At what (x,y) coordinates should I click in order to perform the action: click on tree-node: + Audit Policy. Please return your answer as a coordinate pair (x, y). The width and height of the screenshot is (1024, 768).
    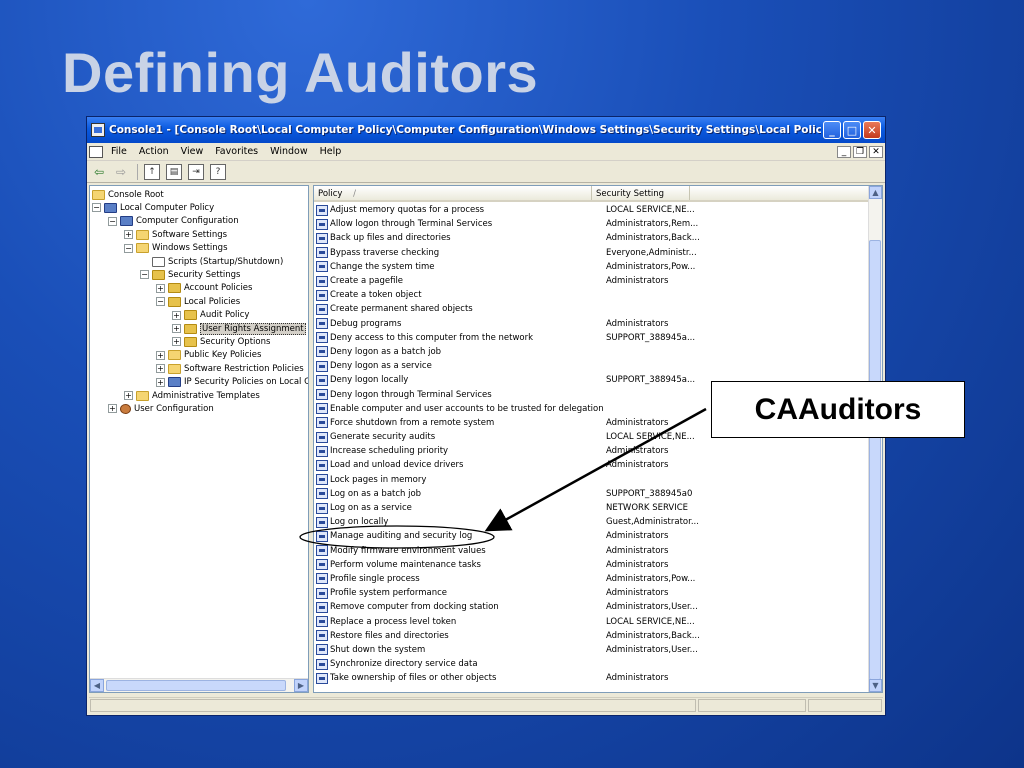
    Looking at the image, I should click on (210, 315).